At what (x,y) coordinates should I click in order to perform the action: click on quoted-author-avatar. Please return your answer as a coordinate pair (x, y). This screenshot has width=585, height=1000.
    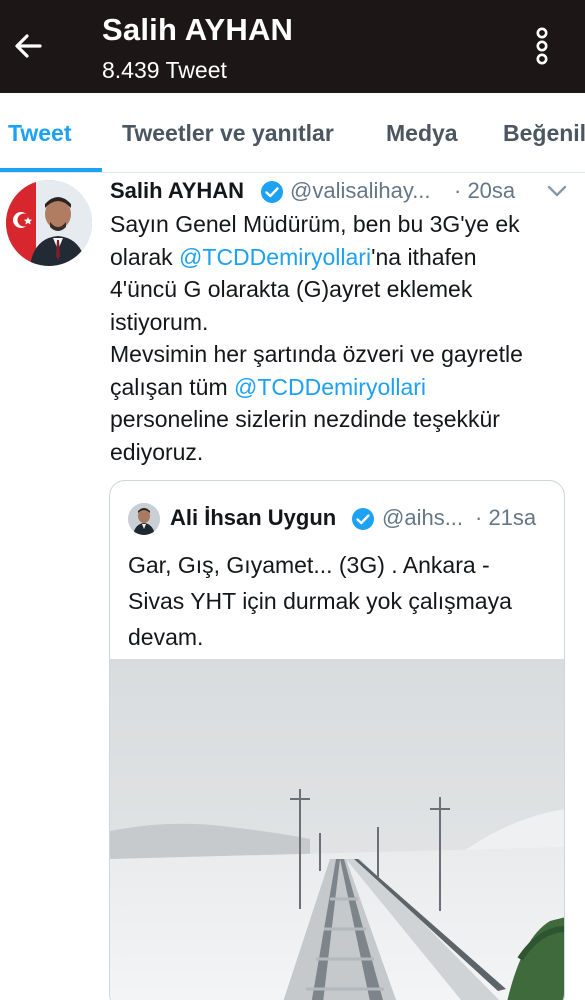
    Looking at the image, I should click on (144, 519).